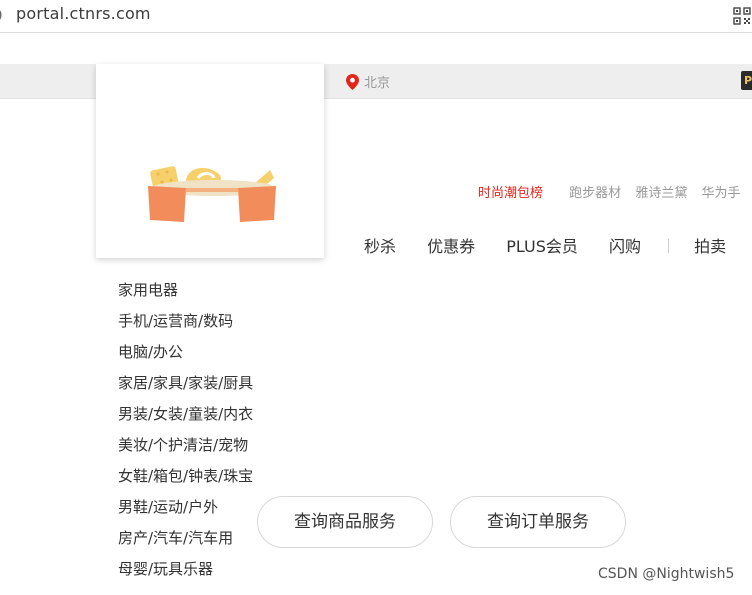  What do you see at coordinates (710, 245) in the screenshot?
I see `nav-item-auction: 拍卖` at bounding box center [710, 245].